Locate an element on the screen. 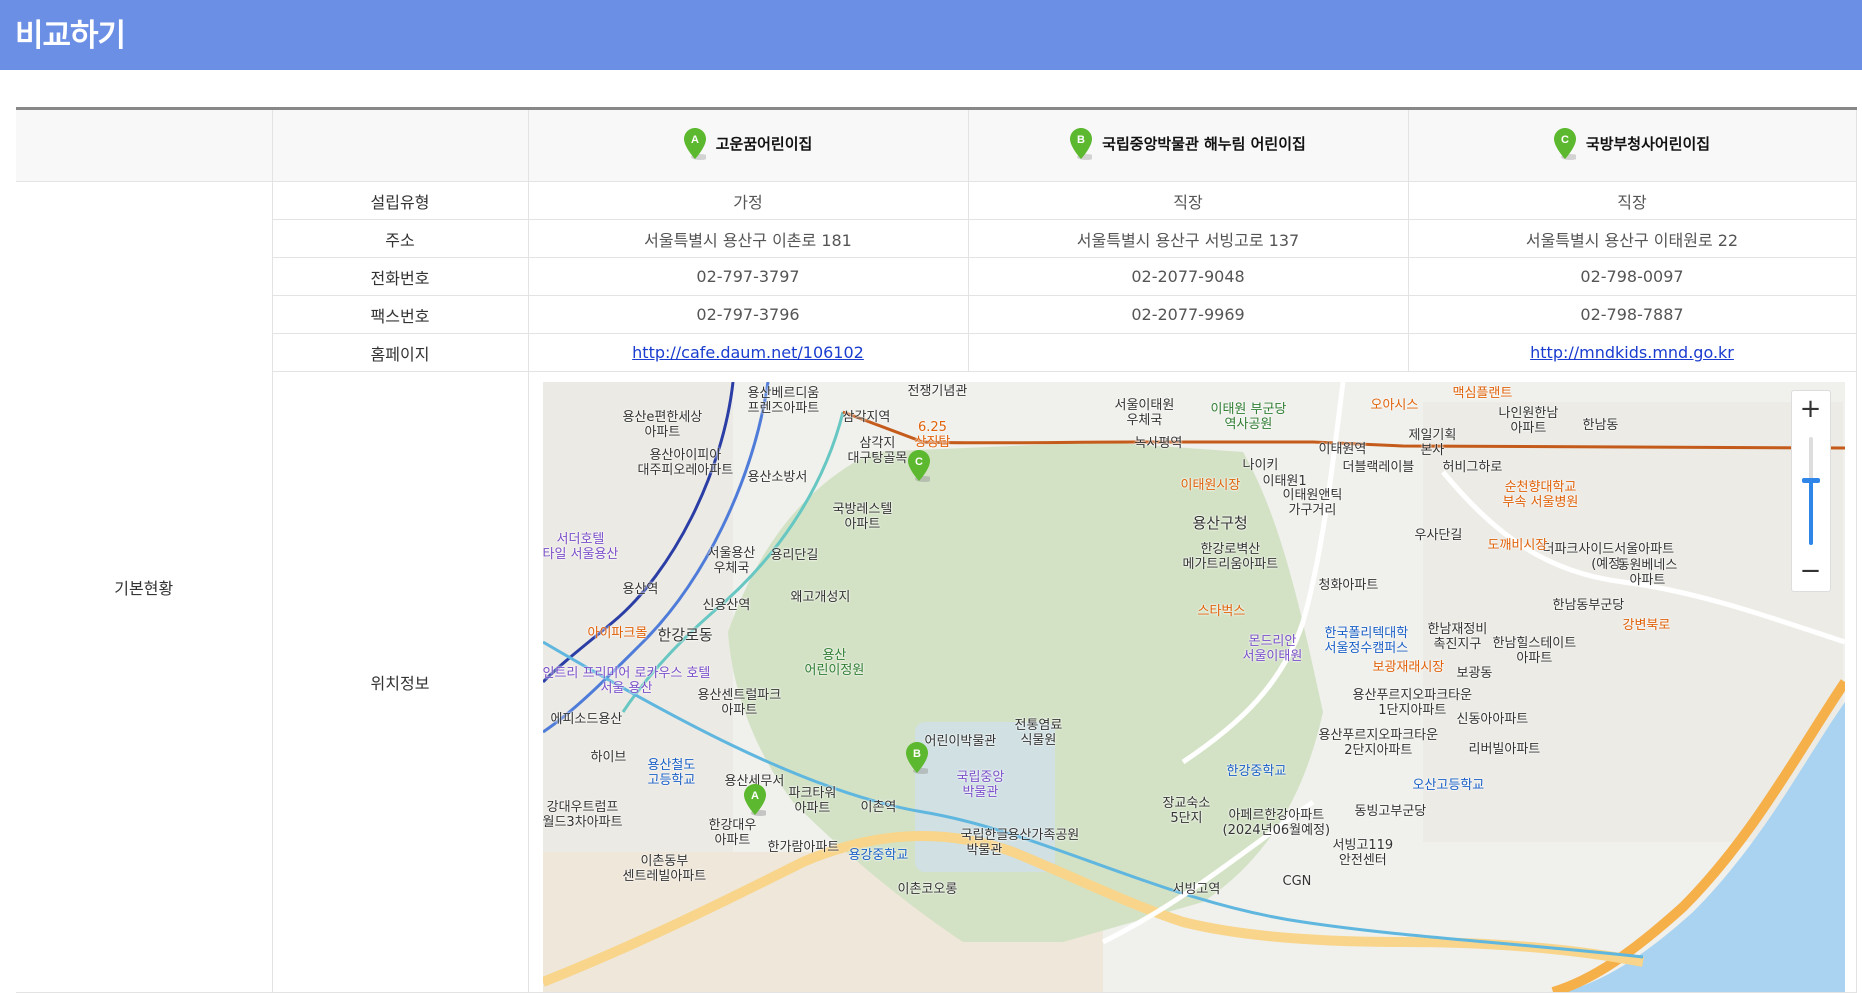 This screenshot has width=1862, height=993. map-marker-a: A is located at coordinates (756, 800).